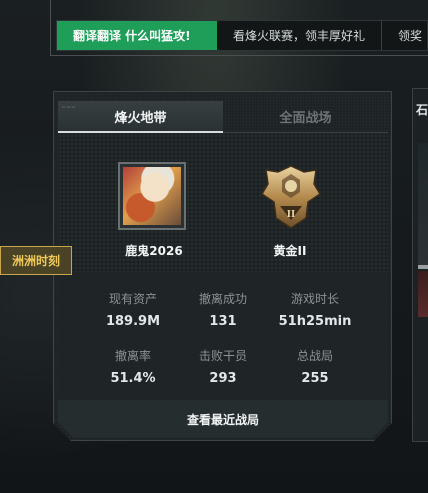  I want to click on tab-deco-mark: ▭▭▭, so click(69, 106).